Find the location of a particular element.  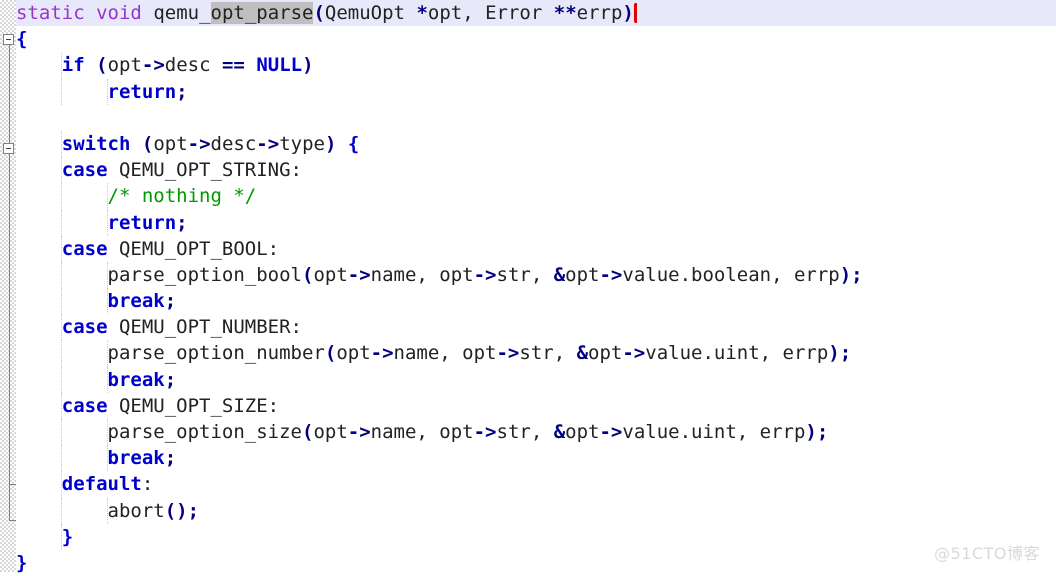

code-line-text: default: is located at coordinates (85, 484).